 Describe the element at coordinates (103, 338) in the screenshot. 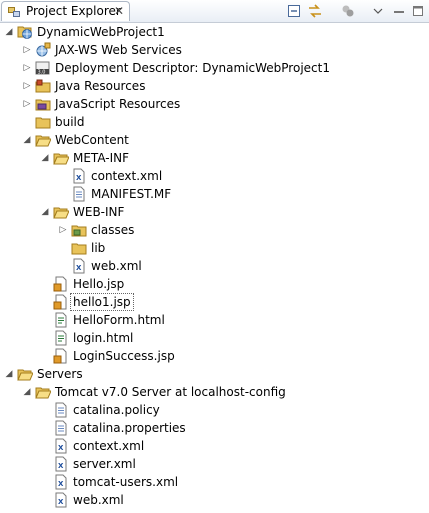

I see `tree-item-label: login.html` at that location.